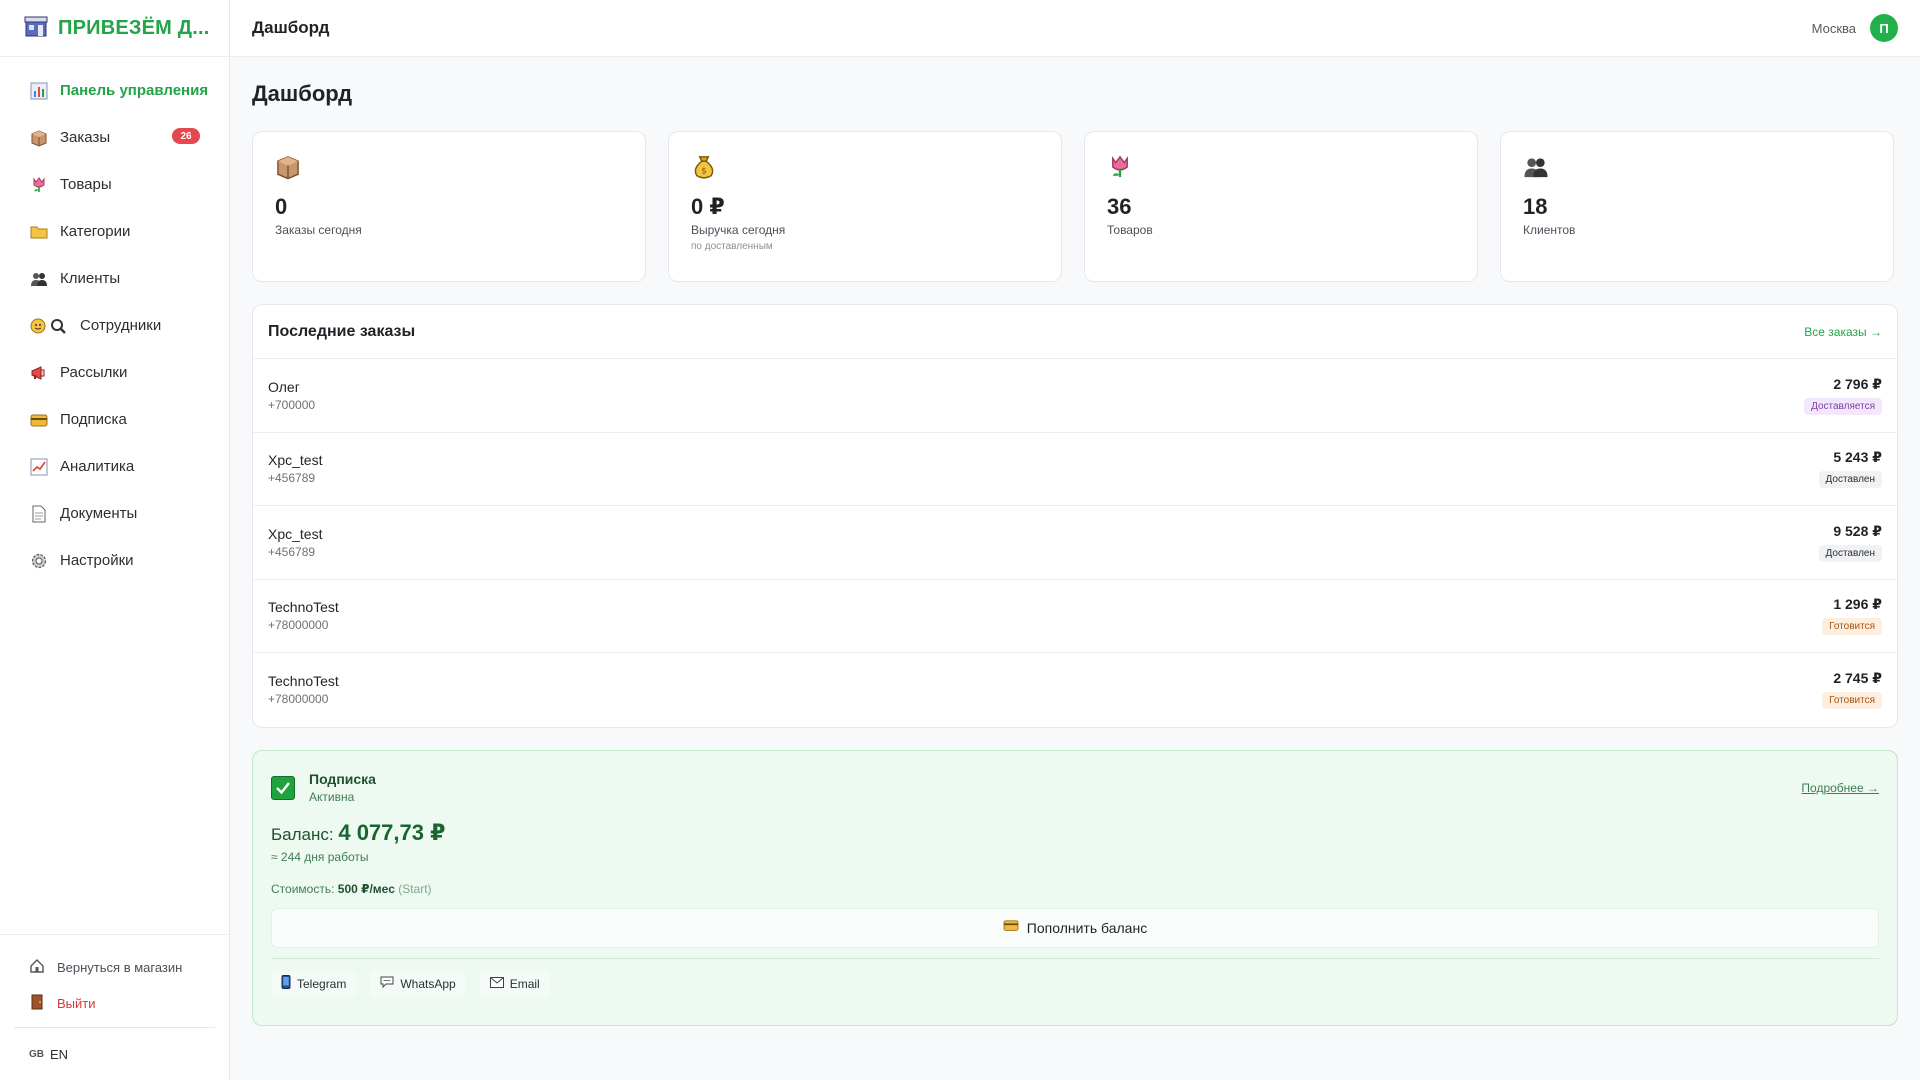 The height and width of the screenshot is (1080, 1920). Describe the element at coordinates (1075, 958) in the screenshot. I see `divider` at that location.